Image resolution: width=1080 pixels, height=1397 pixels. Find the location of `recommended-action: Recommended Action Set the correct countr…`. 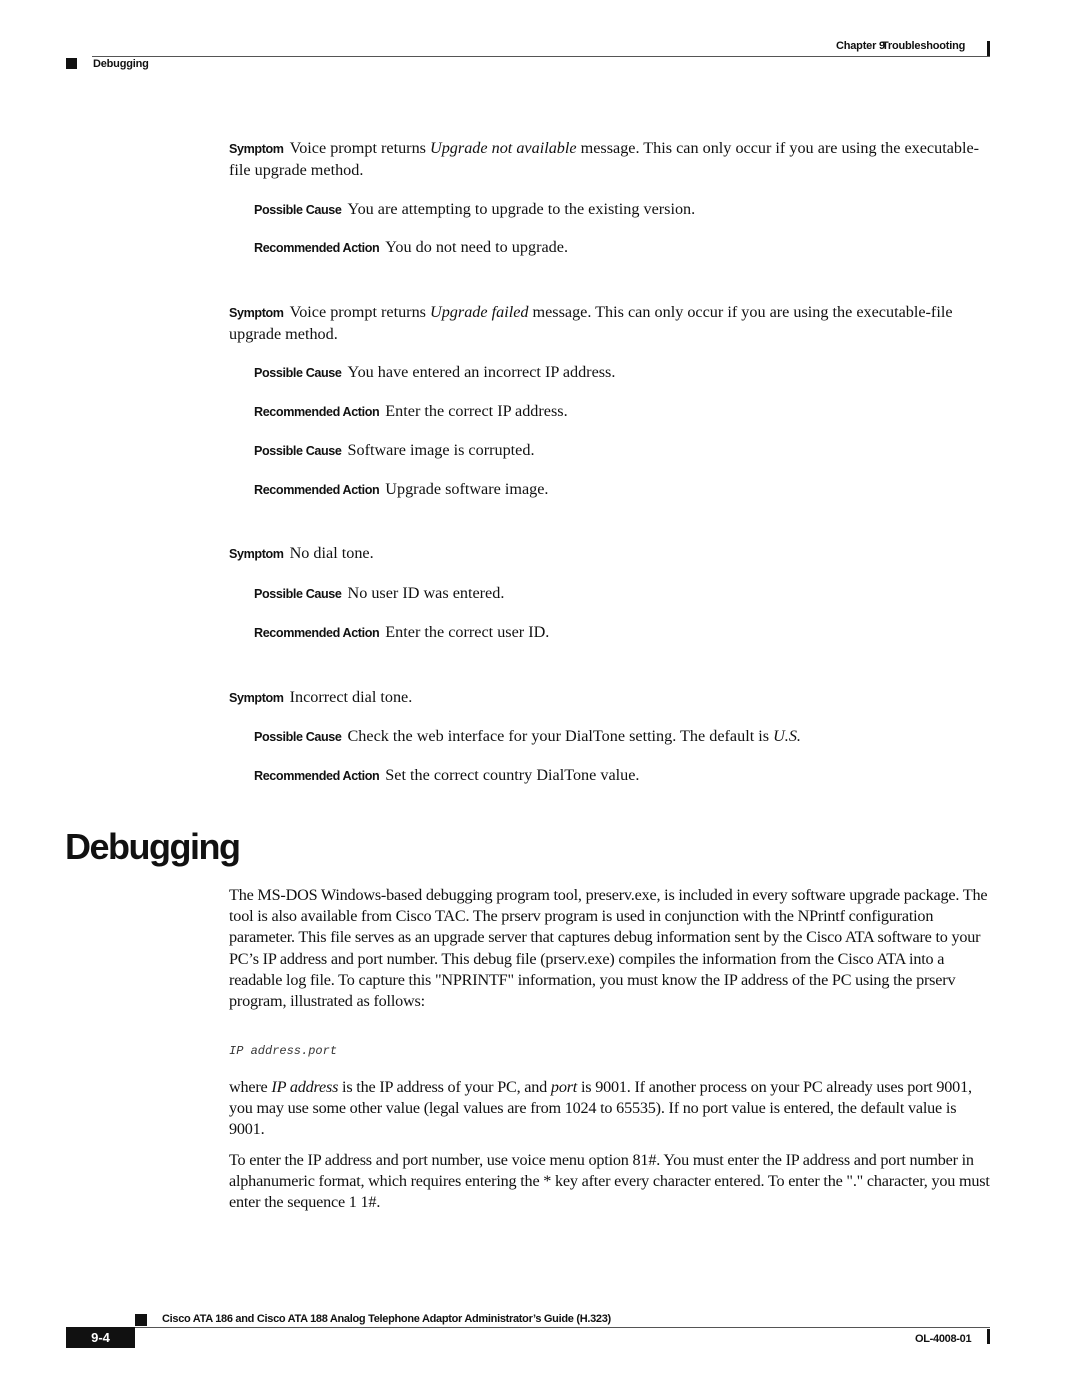

recommended-action: Recommended Action Set the correct countr… is located at coordinates (624, 776).